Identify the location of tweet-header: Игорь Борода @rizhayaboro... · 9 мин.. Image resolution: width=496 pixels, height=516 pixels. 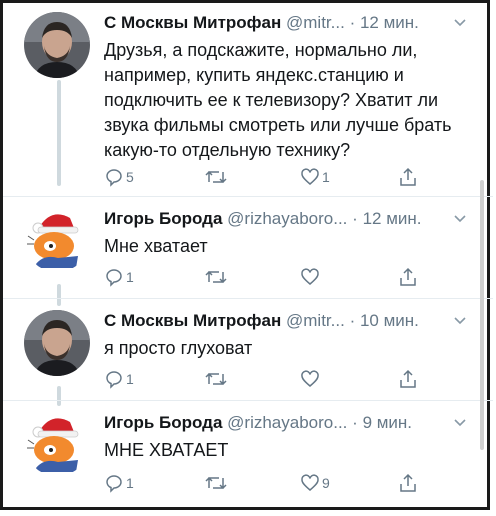
(286, 424).